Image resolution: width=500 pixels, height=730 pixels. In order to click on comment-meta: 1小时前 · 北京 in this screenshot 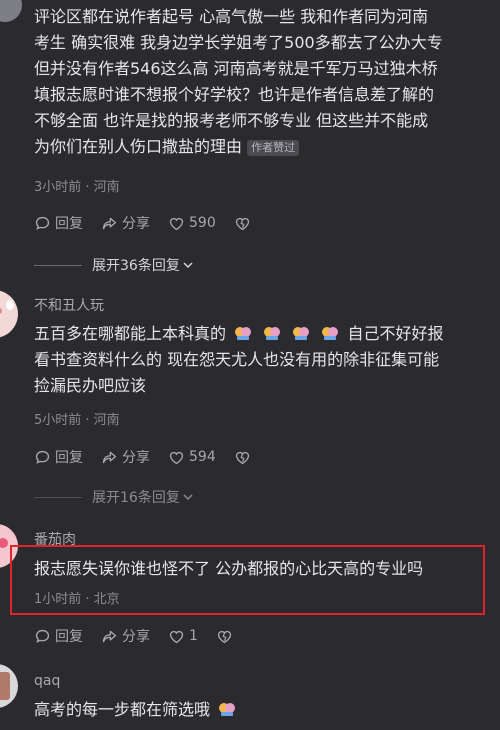, I will do `click(77, 599)`.